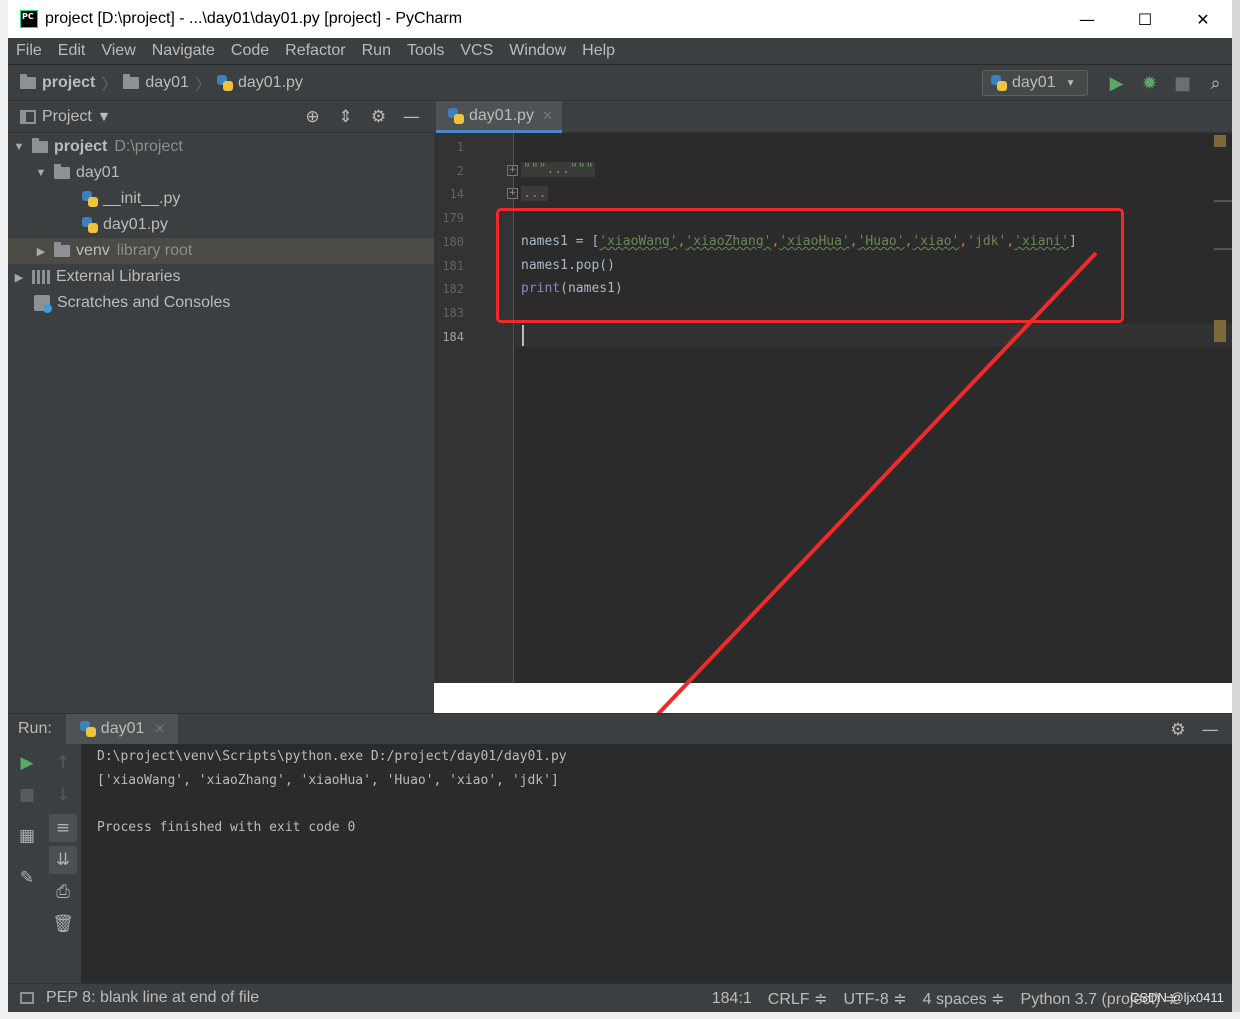  Describe the element at coordinates (1116, 83) in the screenshot. I see `run-icon: ▶` at that location.